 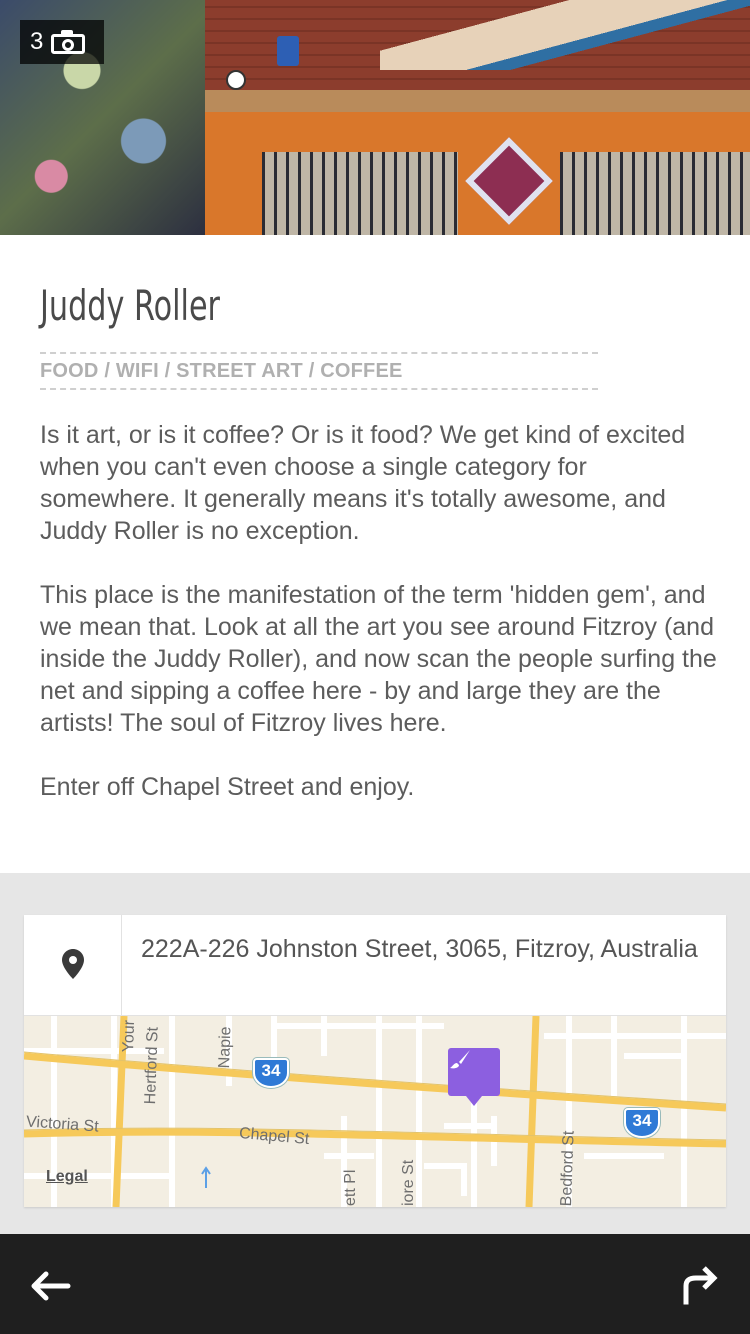 I want to click on venue-categories: FOOD / WIFI / STREET ART / COFFEE, so click(x=221, y=371).